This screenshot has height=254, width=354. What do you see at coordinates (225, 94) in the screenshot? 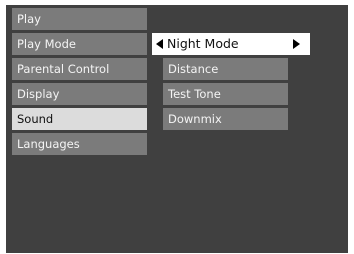
I see `submenu-item-test-tone: Test Tone` at bounding box center [225, 94].